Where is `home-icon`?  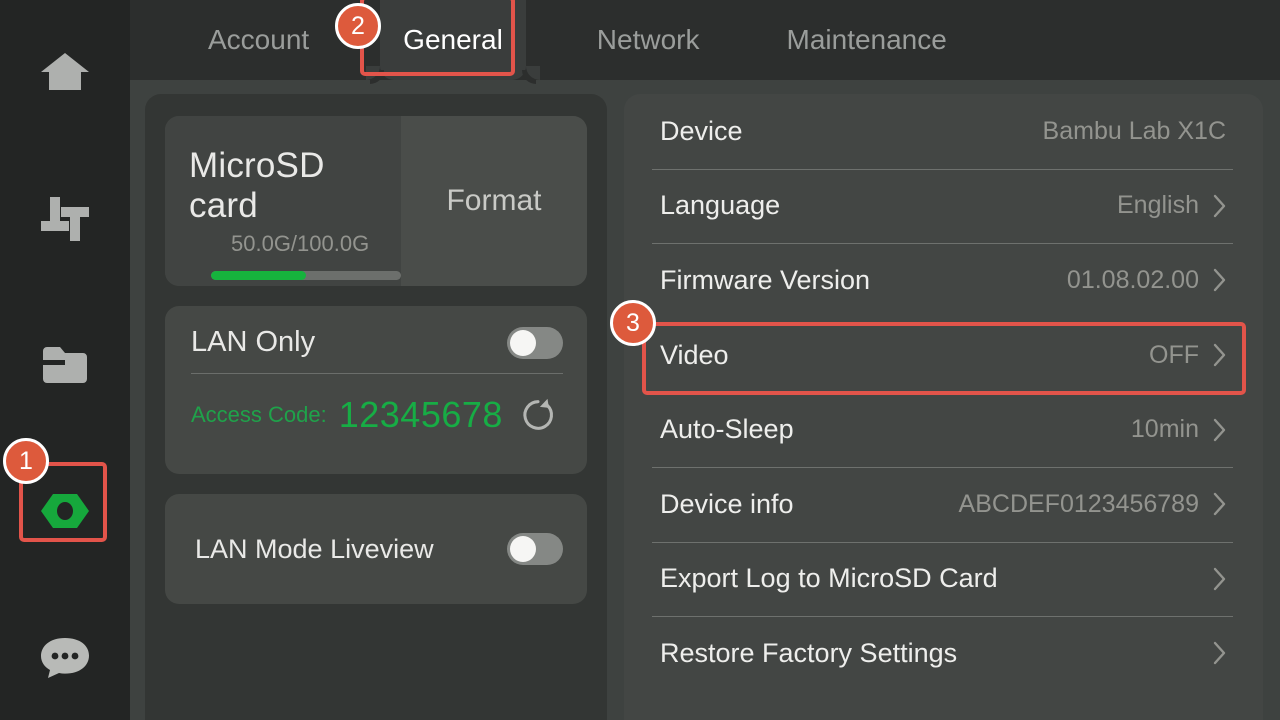 home-icon is located at coordinates (65, 71).